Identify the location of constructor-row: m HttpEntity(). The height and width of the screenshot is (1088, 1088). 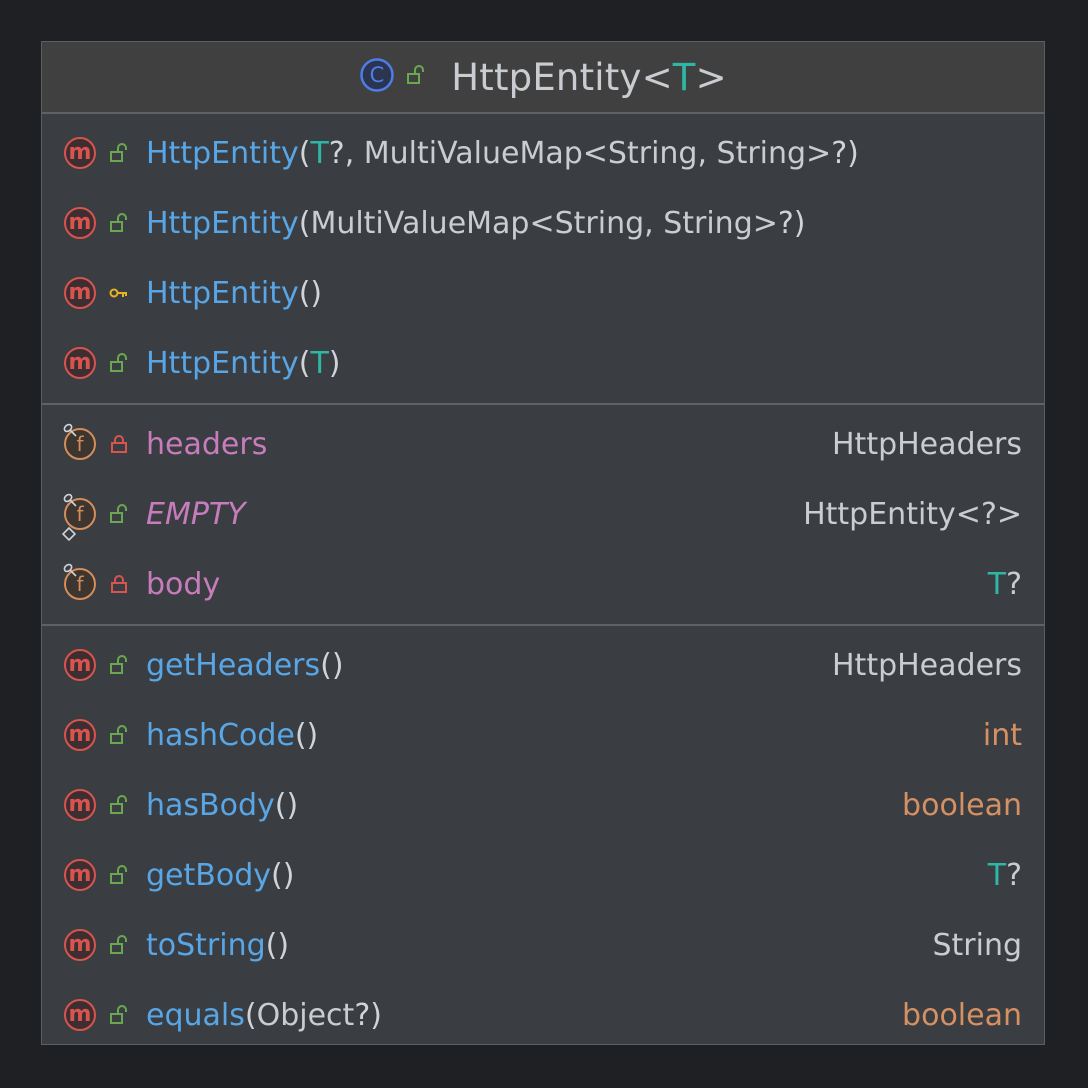
(543, 293).